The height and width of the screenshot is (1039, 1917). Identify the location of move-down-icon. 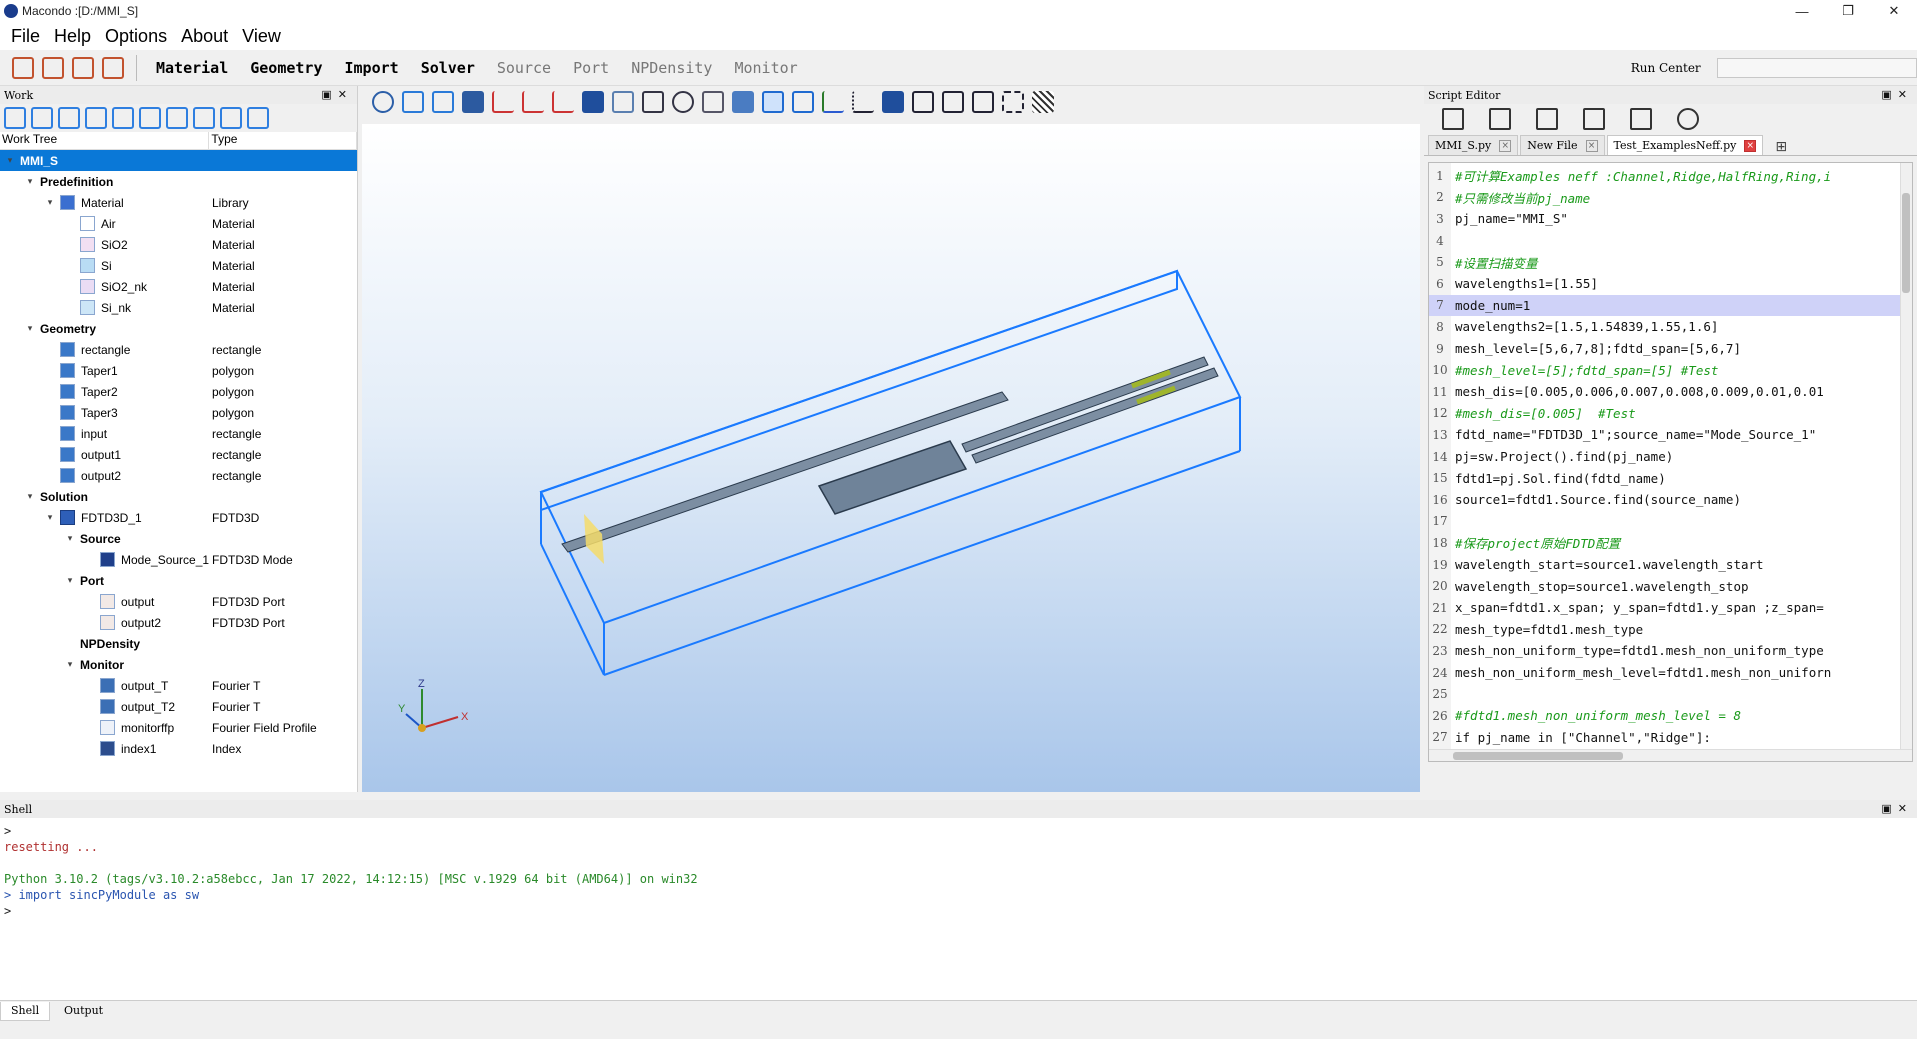
(42, 118).